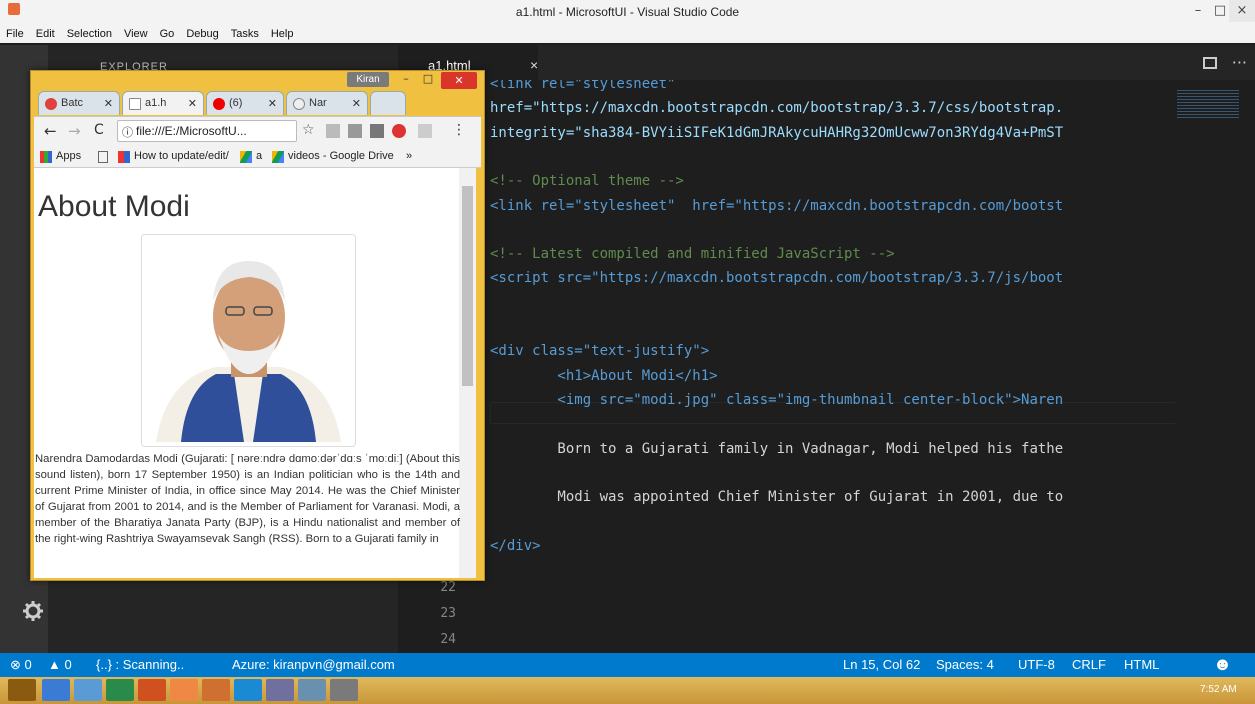  I want to click on start-button-icon, so click(22, 690).